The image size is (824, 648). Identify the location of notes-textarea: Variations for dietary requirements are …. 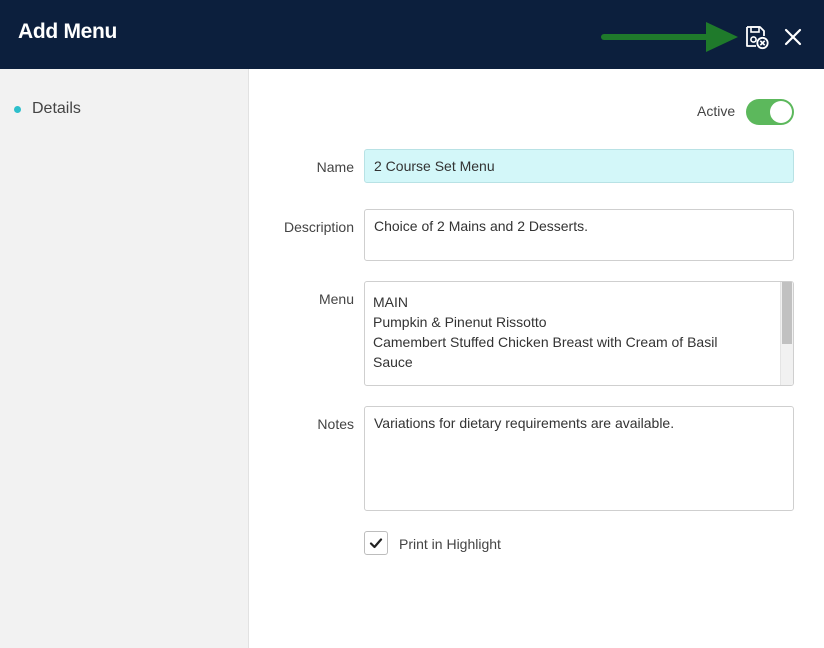
(579, 458).